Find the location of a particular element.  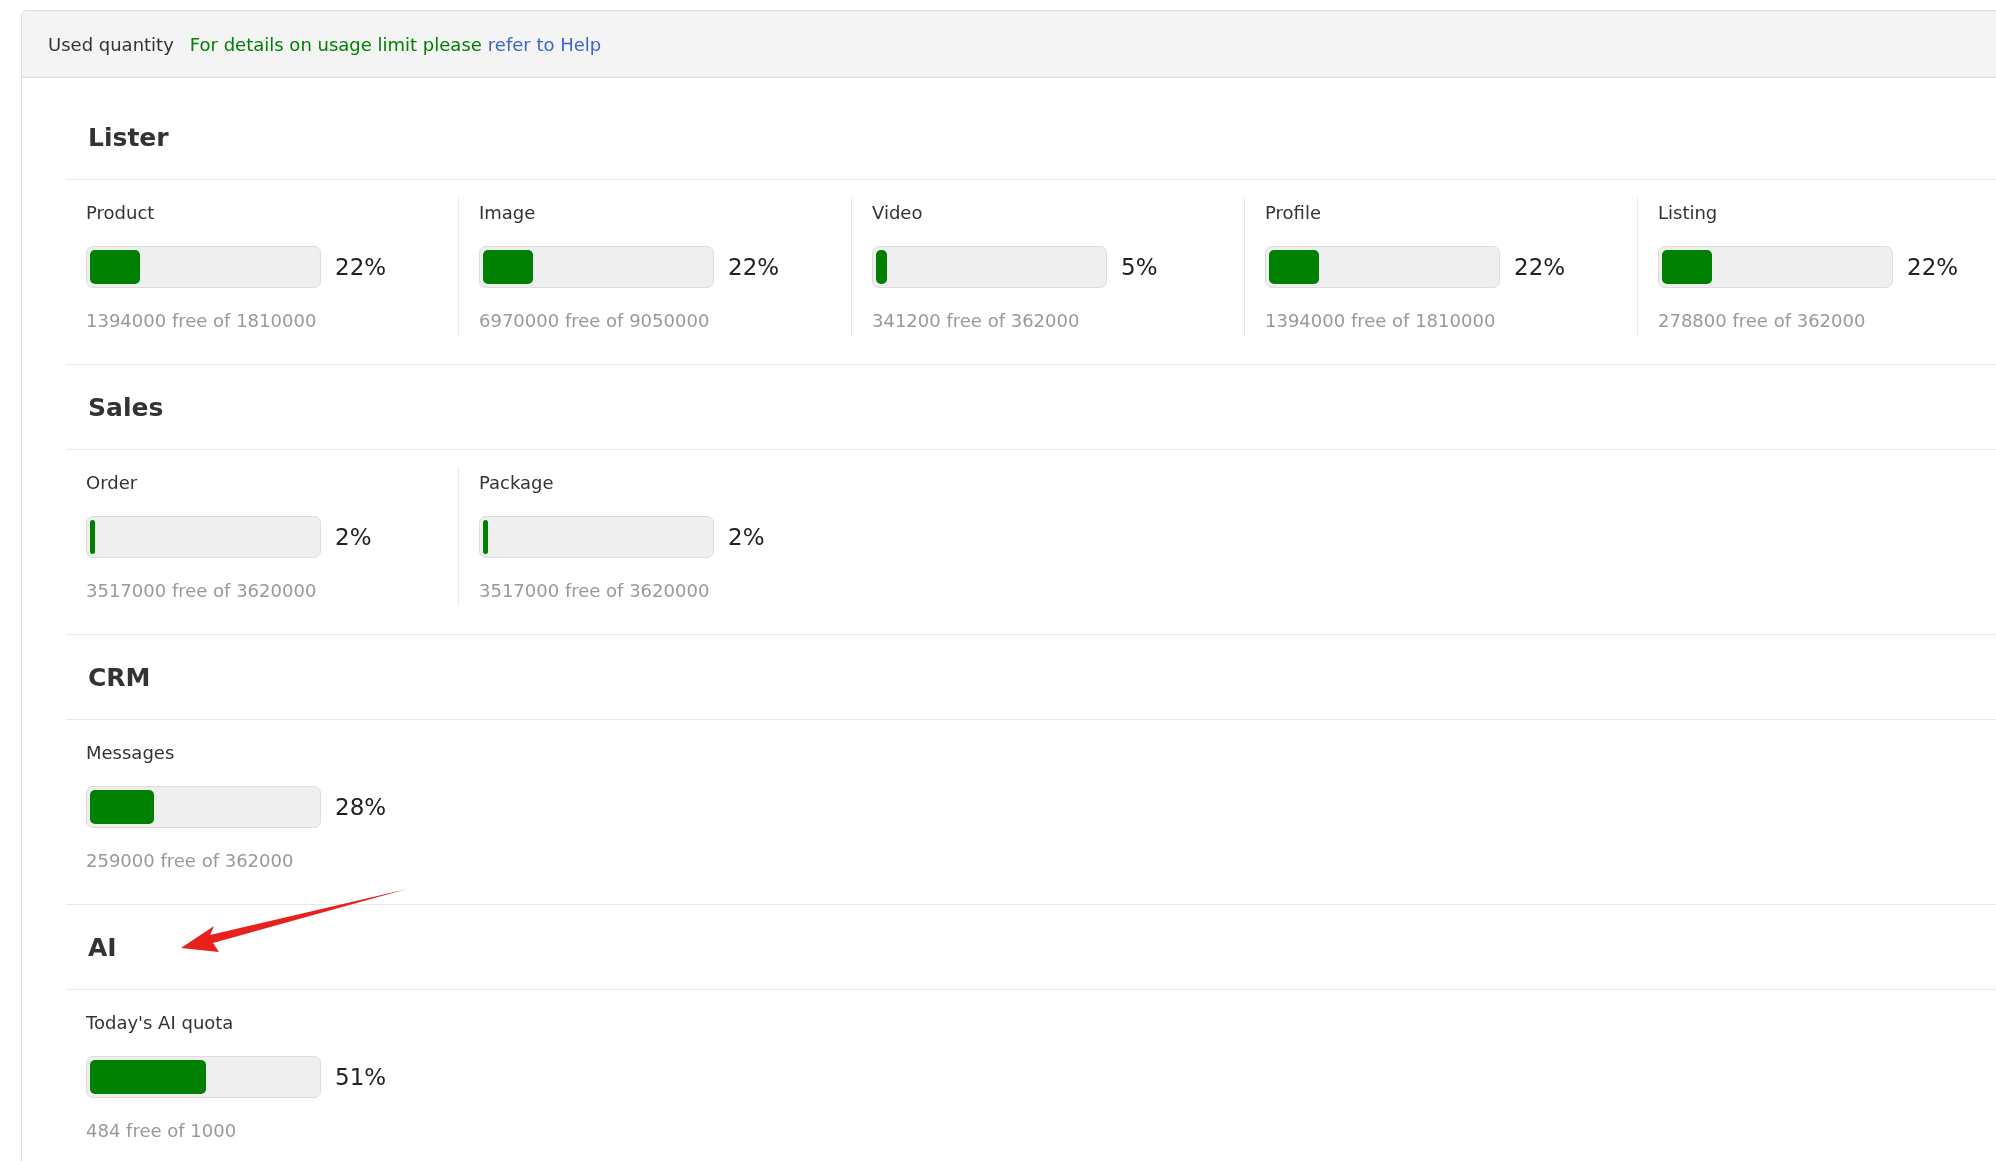

quota-label: Video is located at coordinates (898, 213).